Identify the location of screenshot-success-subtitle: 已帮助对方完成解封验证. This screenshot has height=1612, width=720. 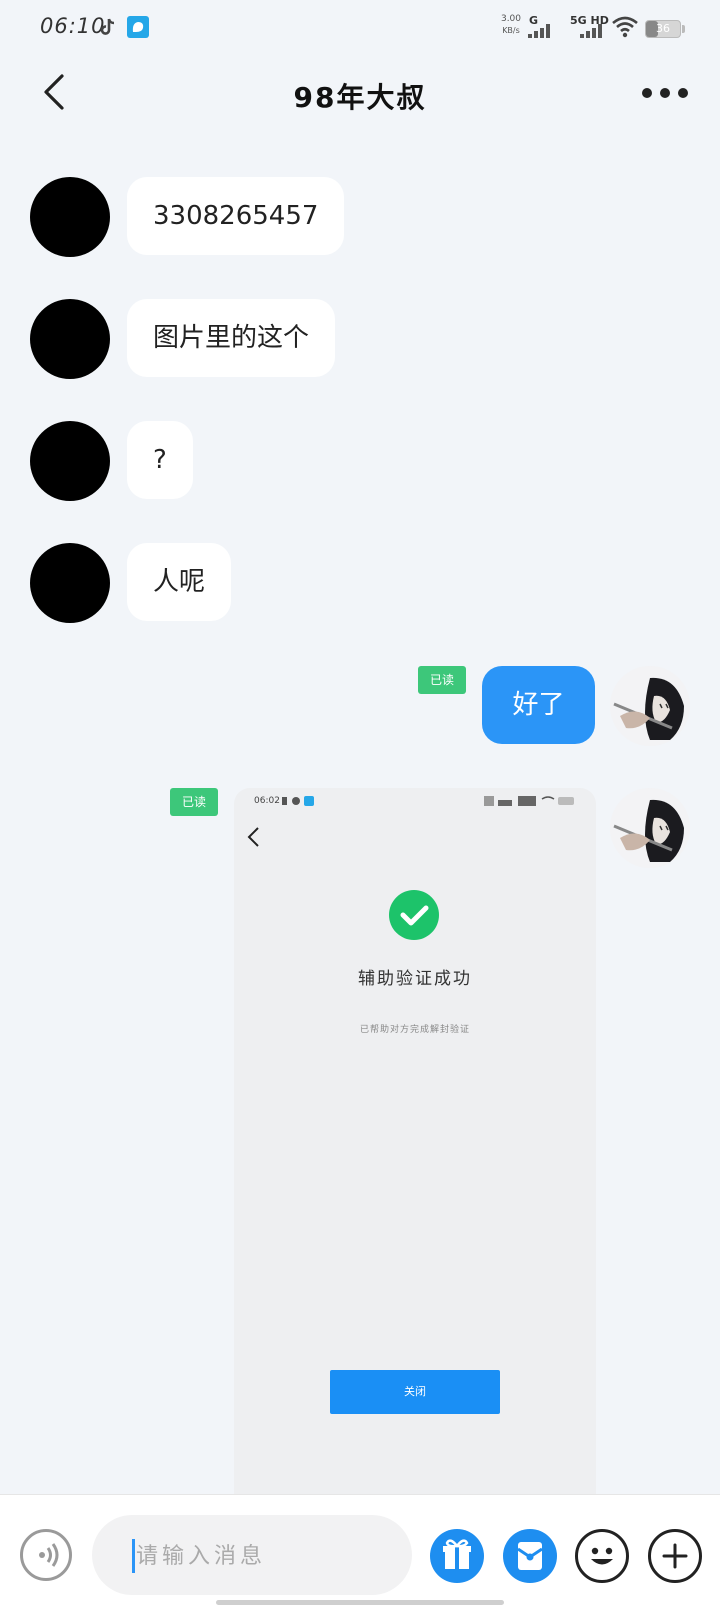
(414, 1030).